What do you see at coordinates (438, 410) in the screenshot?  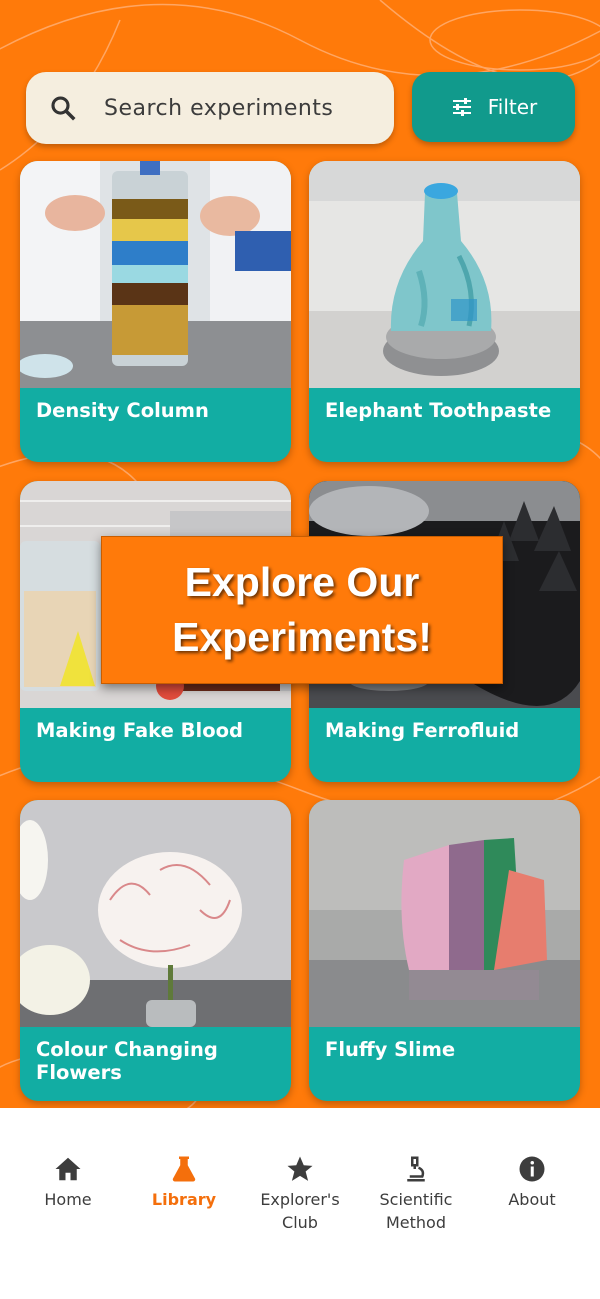 I see `card-title: Elephant Toothpaste` at bounding box center [438, 410].